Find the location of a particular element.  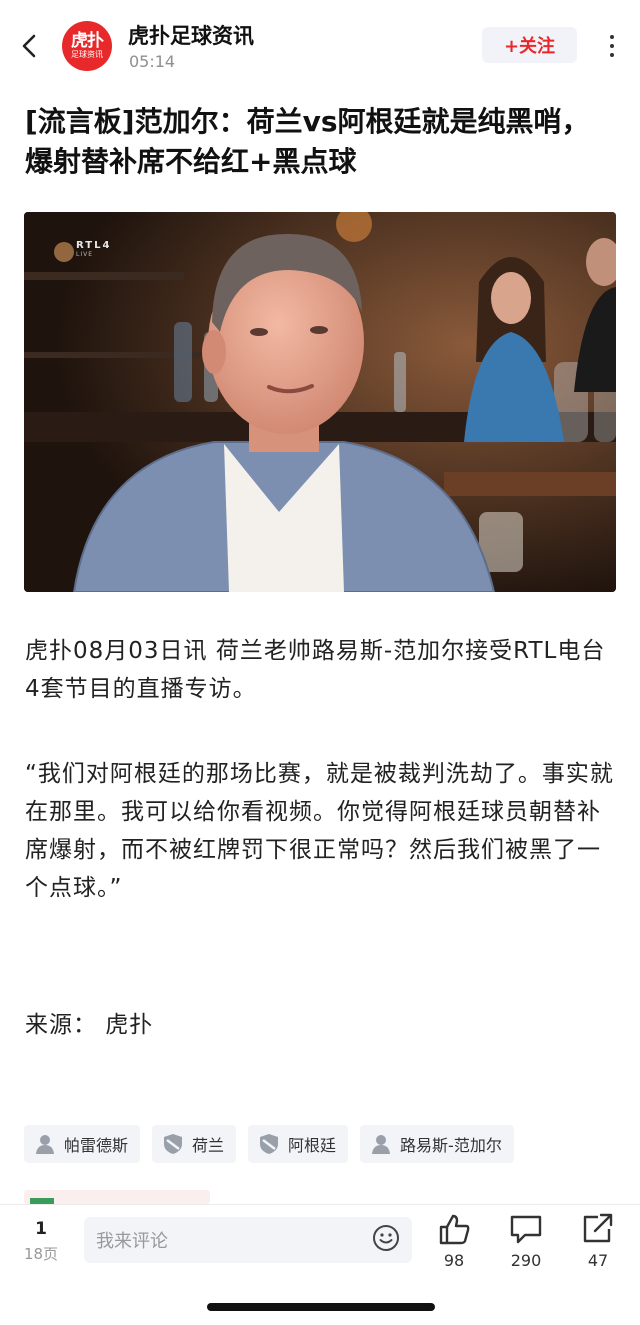

more-icon is located at coordinates (612, 46).